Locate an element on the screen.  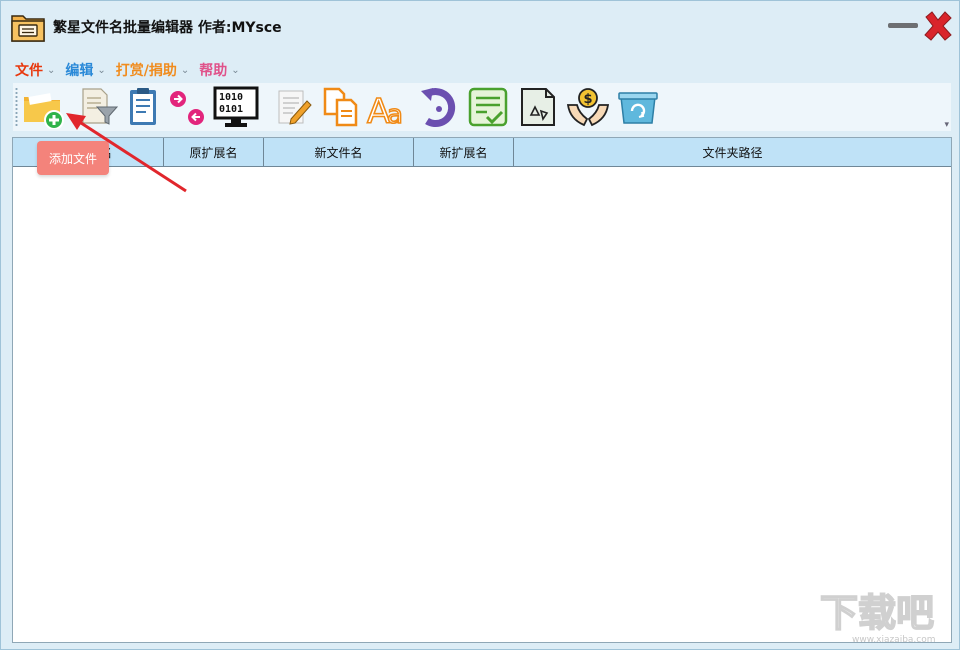
svg-text: 下载吧 is located at coordinates (877, 613).